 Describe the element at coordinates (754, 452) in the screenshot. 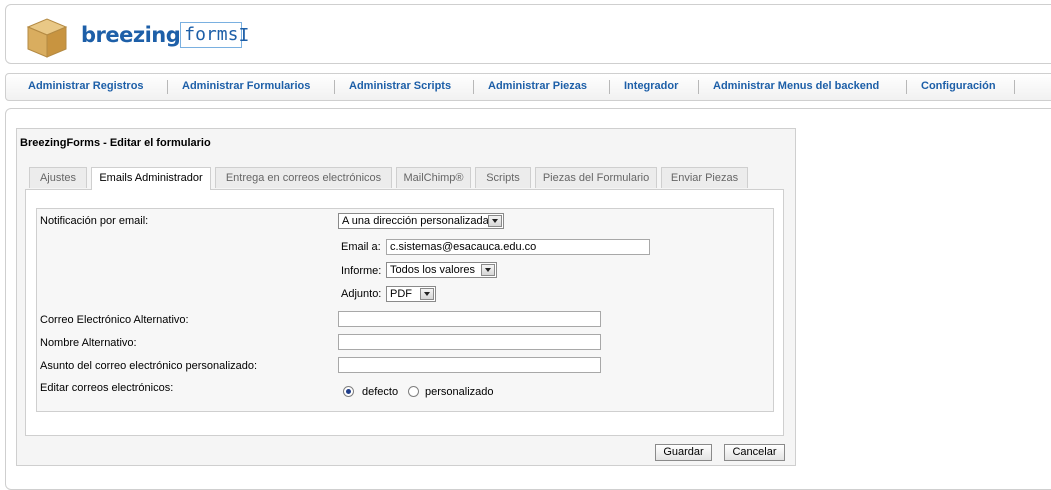

I see `cancel-button: Cancelar` at that location.